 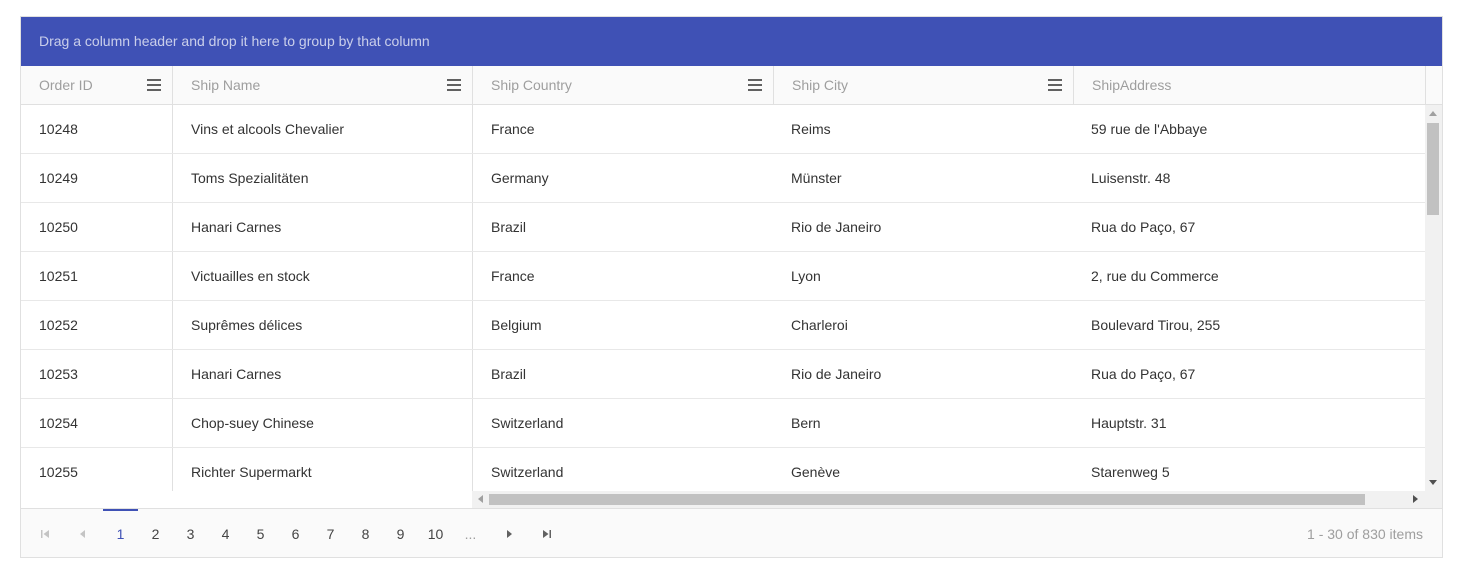 I want to click on cell-ship-country: Germany, so click(x=622, y=178).